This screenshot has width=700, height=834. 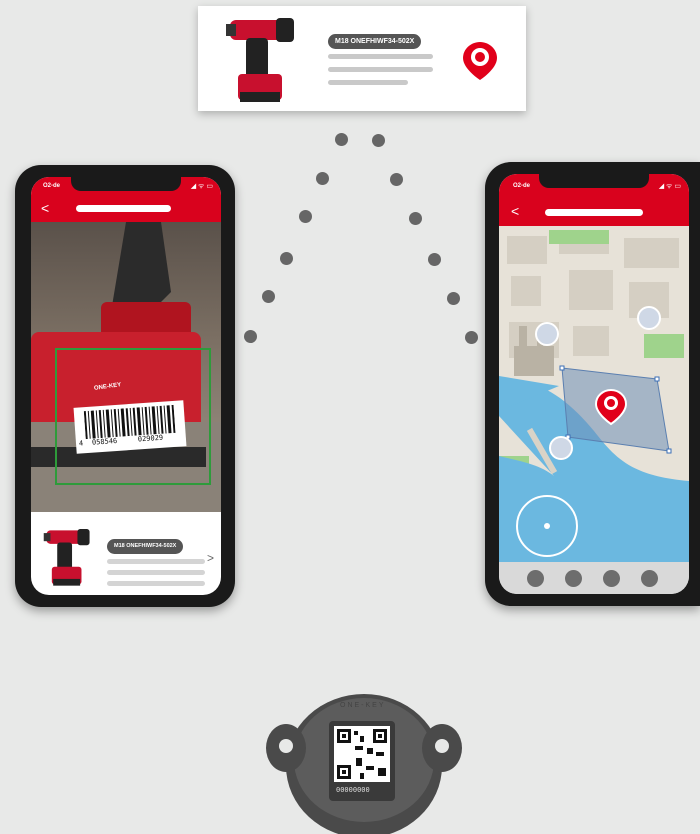 I want to click on product-card: M18 ONEFHIWF34-502X, so click(x=362, y=58).